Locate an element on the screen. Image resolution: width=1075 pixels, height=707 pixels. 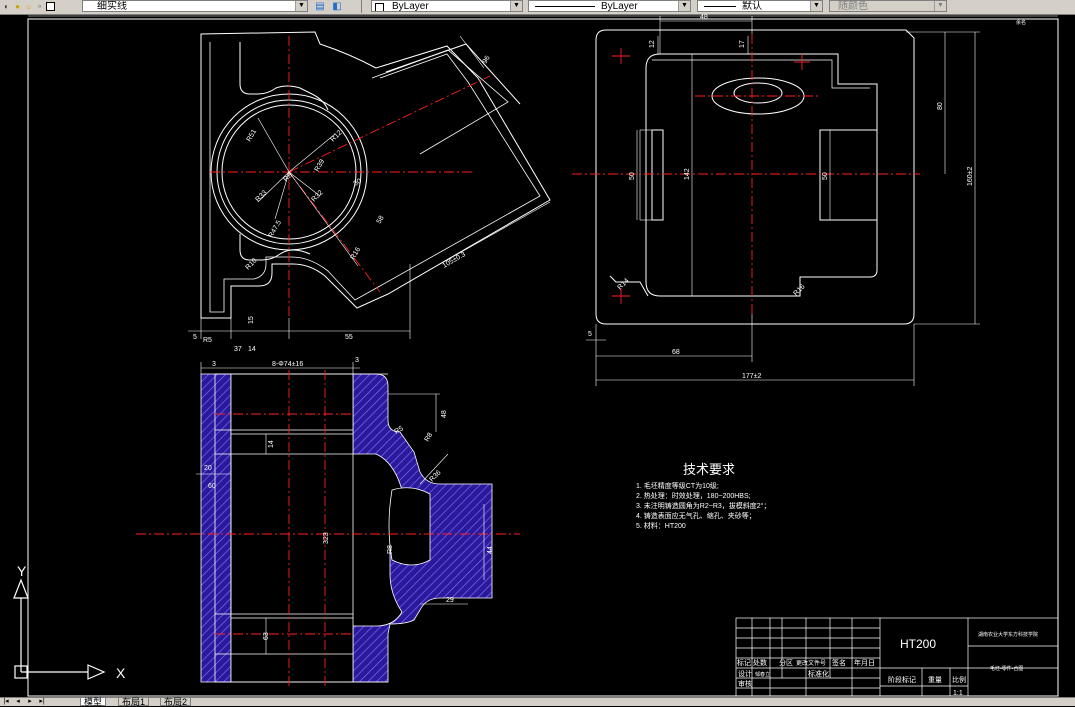
lineweight-preview is located at coordinates (720, 6).